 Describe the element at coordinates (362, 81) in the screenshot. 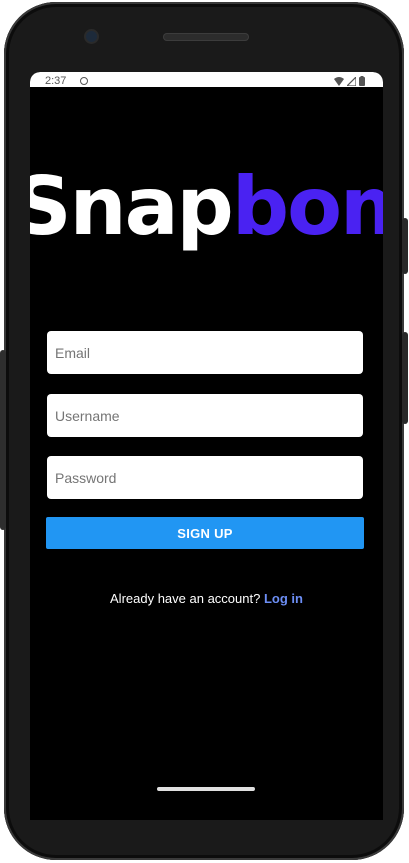

I see `battery-icon` at that location.